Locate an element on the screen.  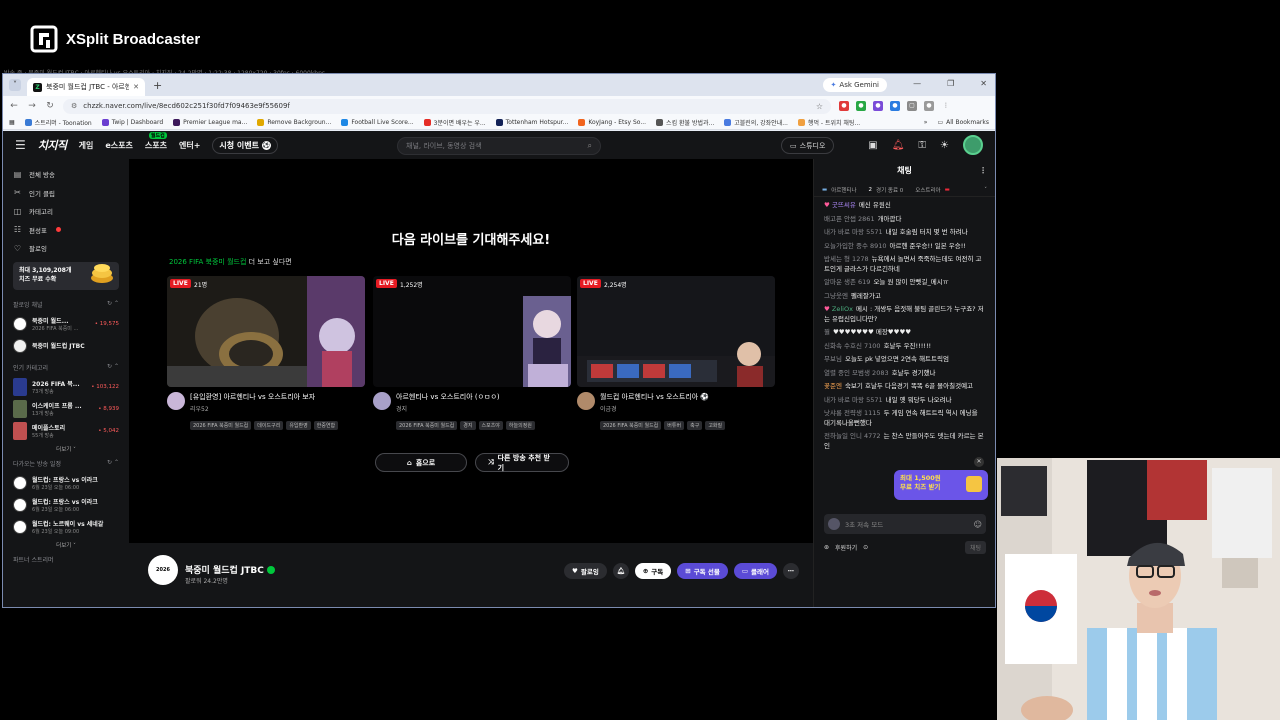
sidebar-item: ▤ 전체 방송 is located at coordinates (66, 174).